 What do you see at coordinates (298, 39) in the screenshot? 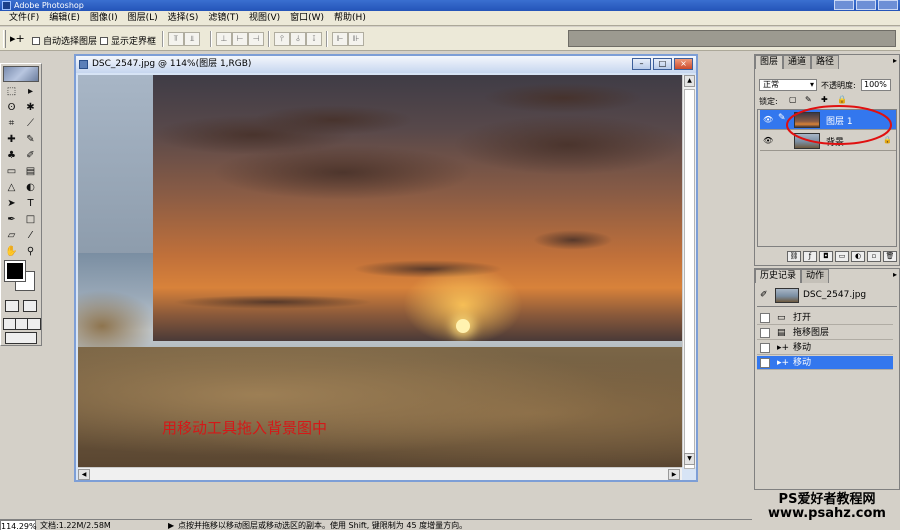
I see `distribute-vcenter-icon: ⫰` at bounding box center [298, 39].